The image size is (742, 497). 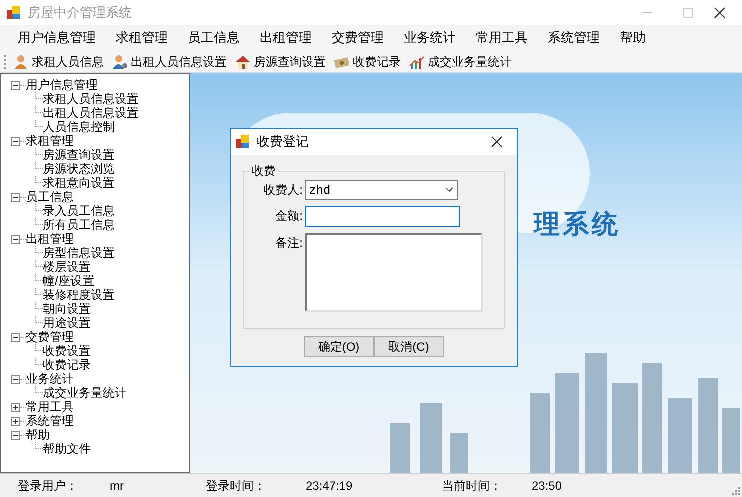 What do you see at coordinates (50, 379) in the screenshot?
I see `tree-node: 业务统计` at bounding box center [50, 379].